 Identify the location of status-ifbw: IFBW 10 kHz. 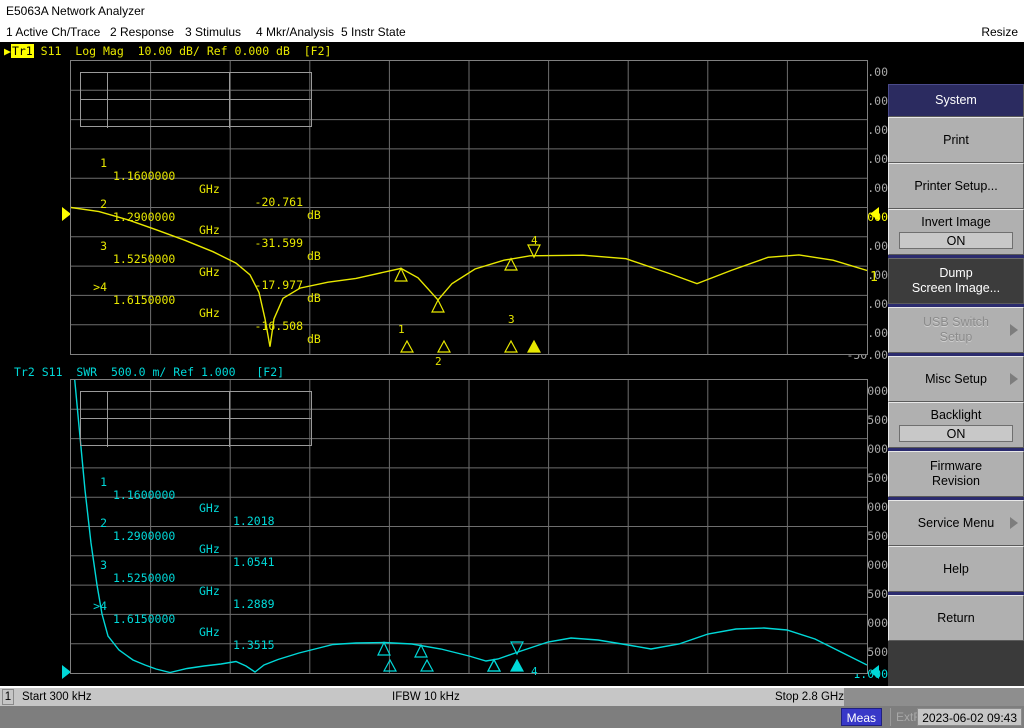
(426, 697).